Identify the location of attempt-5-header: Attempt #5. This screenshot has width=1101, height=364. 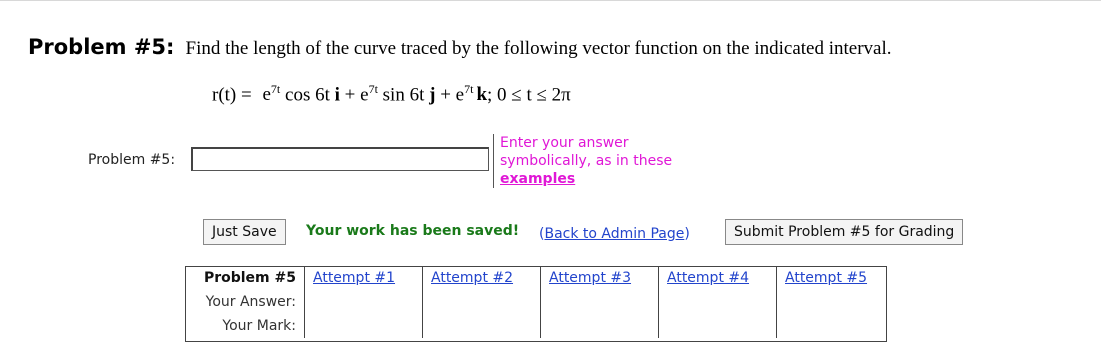
(832, 278).